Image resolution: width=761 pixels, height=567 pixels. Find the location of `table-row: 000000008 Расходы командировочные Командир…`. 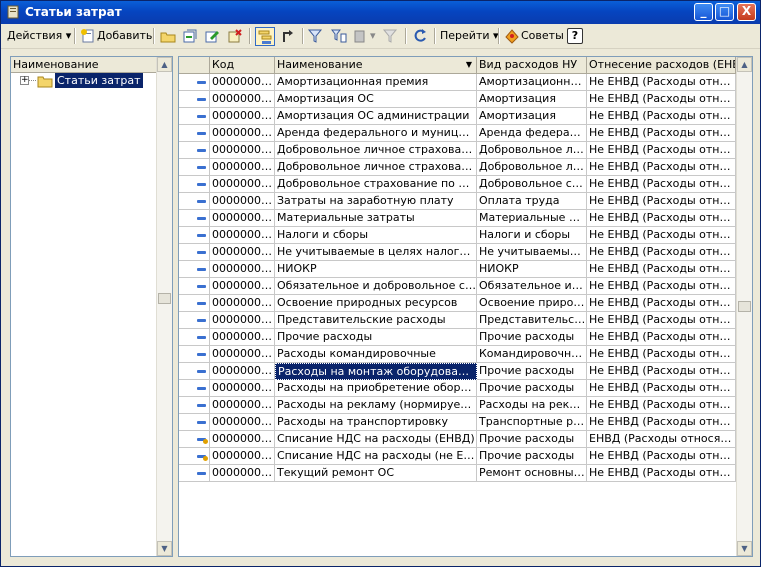

table-row: 000000008 Расходы командировочные Командир… is located at coordinates (457, 354).